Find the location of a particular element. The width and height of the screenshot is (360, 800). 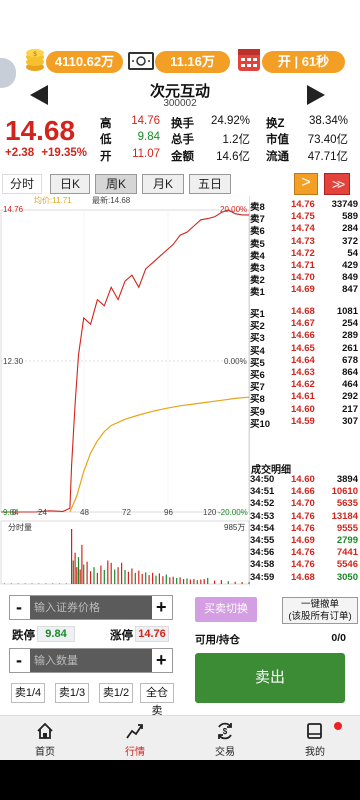

system-nav-bar is located at coordinates (180, 780).